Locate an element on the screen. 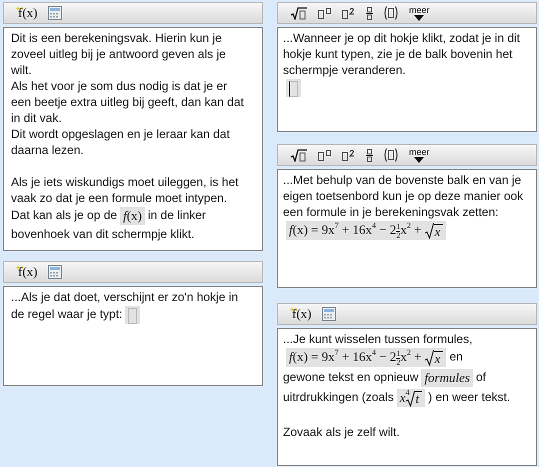 Image resolution: width=539 pixels, height=467 pixels. text: ) en weer tekst. is located at coordinates (469, 397).